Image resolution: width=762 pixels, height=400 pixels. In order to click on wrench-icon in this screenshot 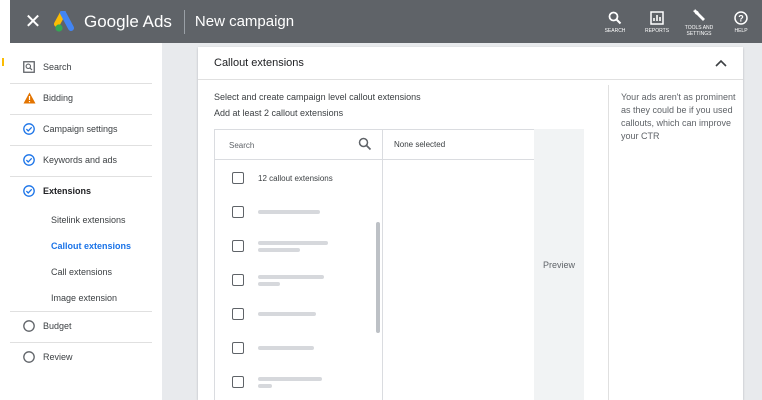, I will do `click(699, 15)`.